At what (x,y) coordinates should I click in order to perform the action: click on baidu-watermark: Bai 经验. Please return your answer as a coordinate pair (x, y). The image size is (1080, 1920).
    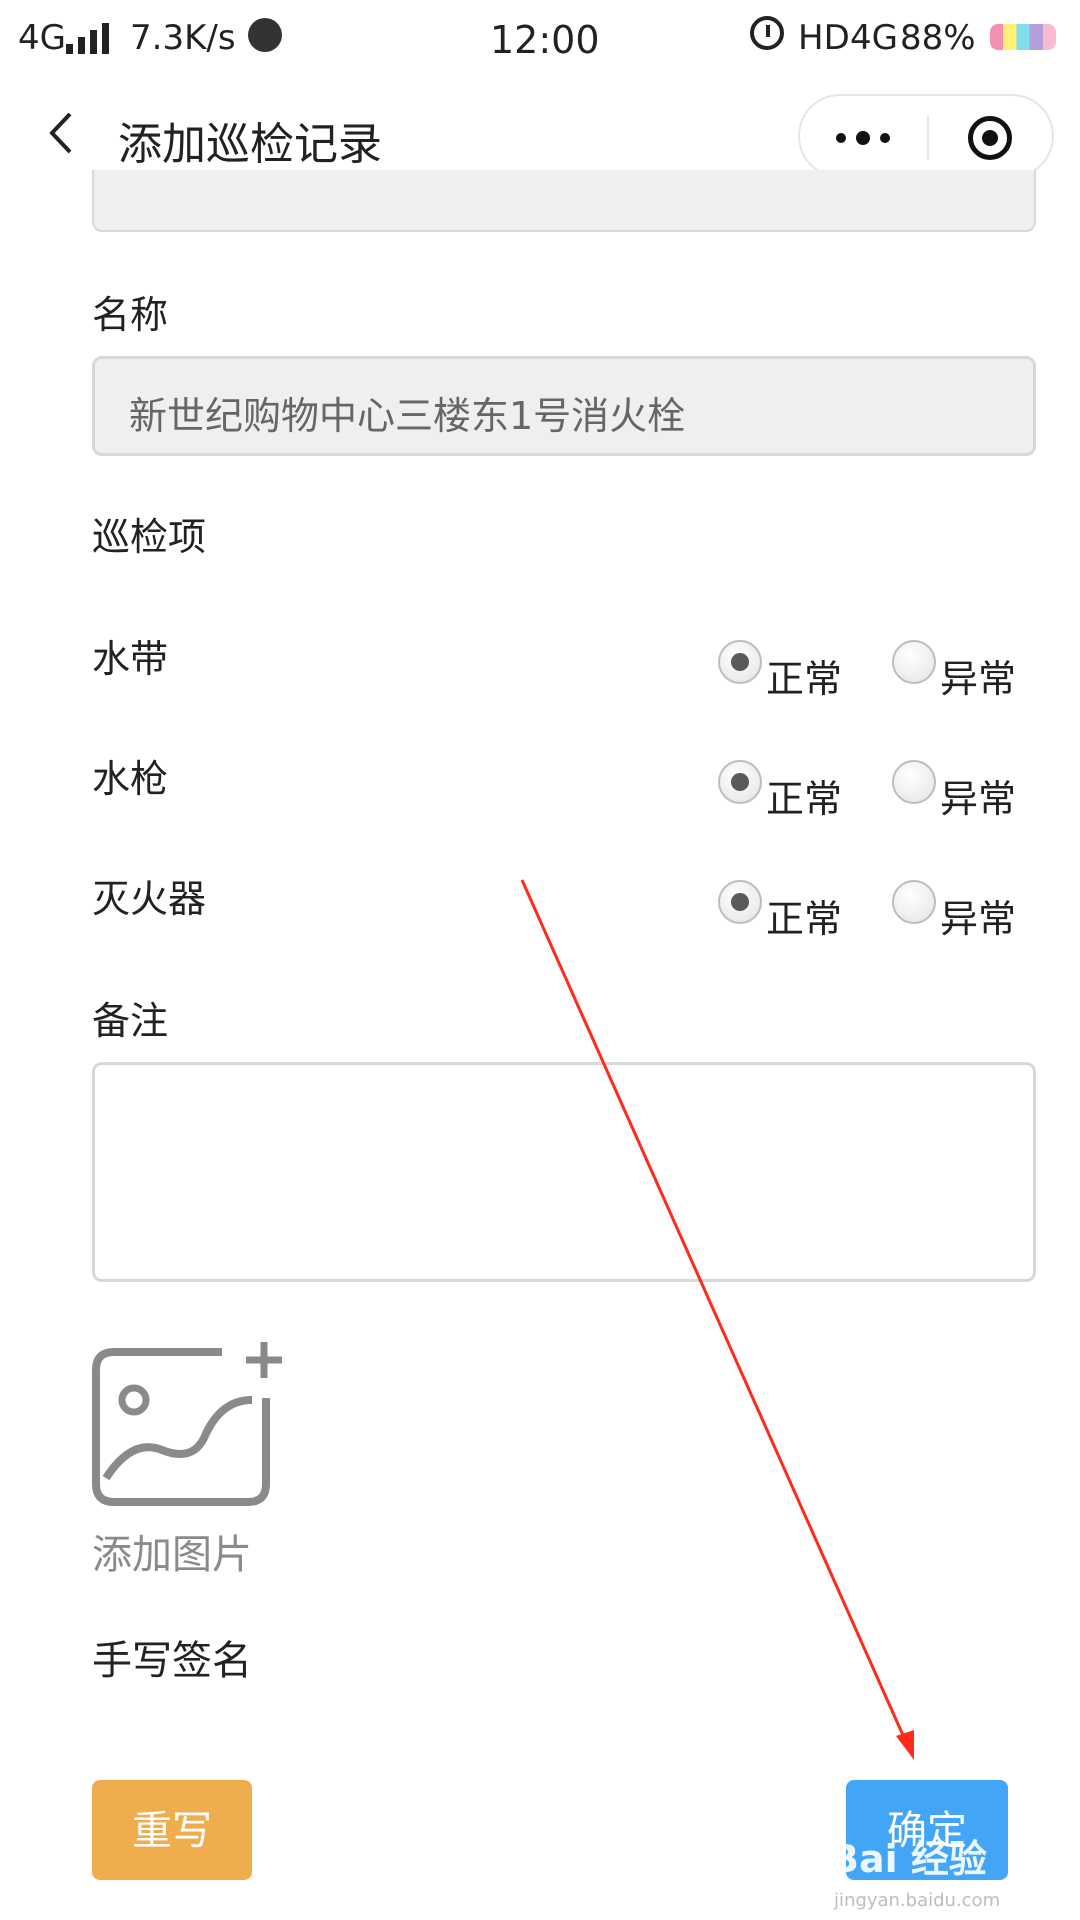
    Looking at the image, I should click on (908, 1859).